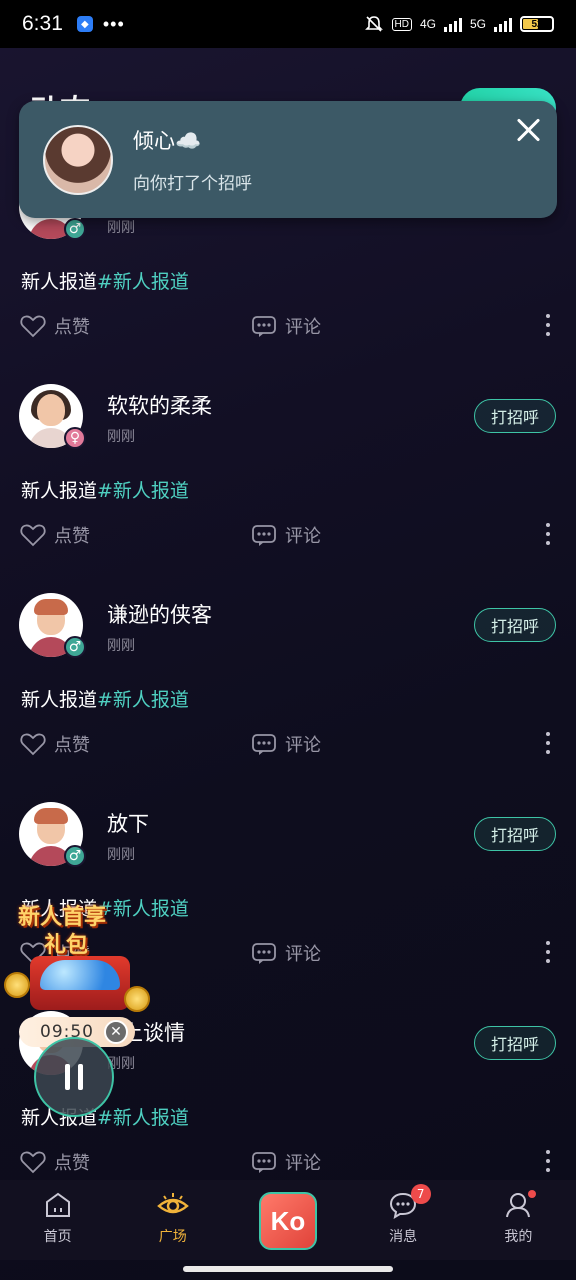  What do you see at coordinates (172, 1237) in the screenshot?
I see `nav-square-label: 广场` at bounding box center [172, 1237].